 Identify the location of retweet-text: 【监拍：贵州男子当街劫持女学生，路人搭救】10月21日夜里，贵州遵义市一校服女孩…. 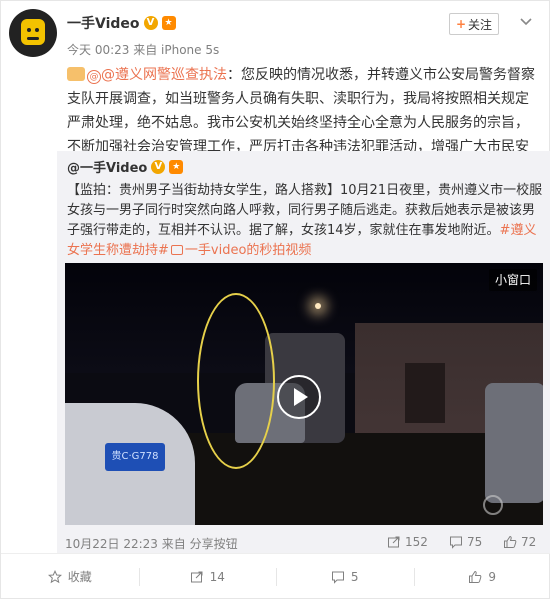
(306, 221).